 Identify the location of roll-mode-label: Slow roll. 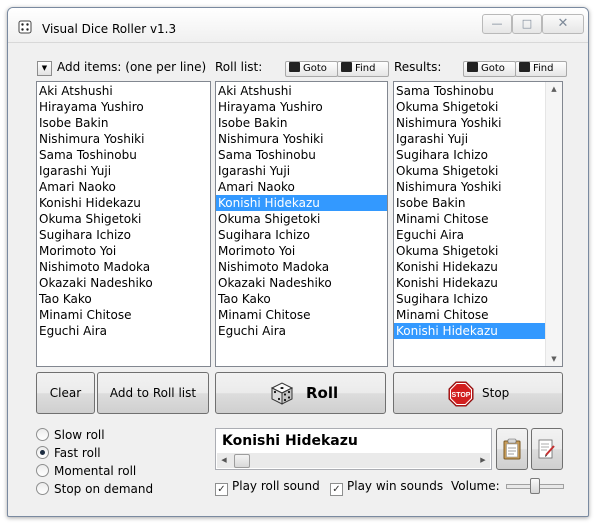
(79, 435).